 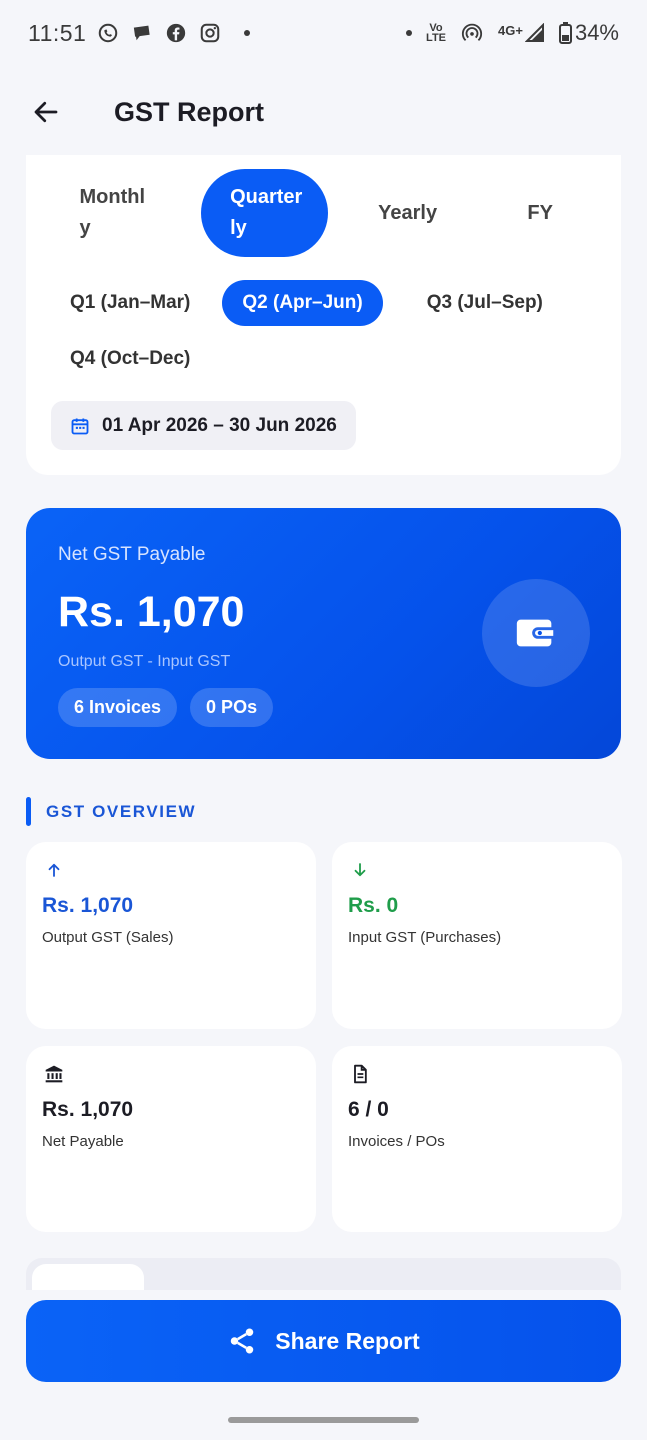 What do you see at coordinates (330, 359) in the screenshot?
I see `quarter-row-2: Q4 (Oct–Dec)` at bounding box center [330, 359].